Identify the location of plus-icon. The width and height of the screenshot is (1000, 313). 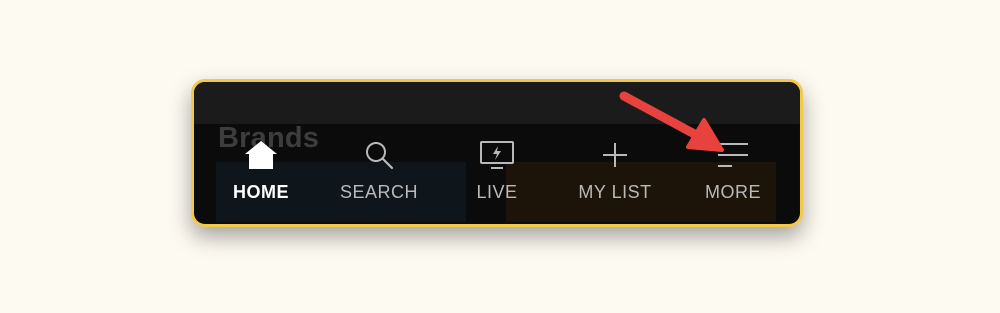
(615, 155).